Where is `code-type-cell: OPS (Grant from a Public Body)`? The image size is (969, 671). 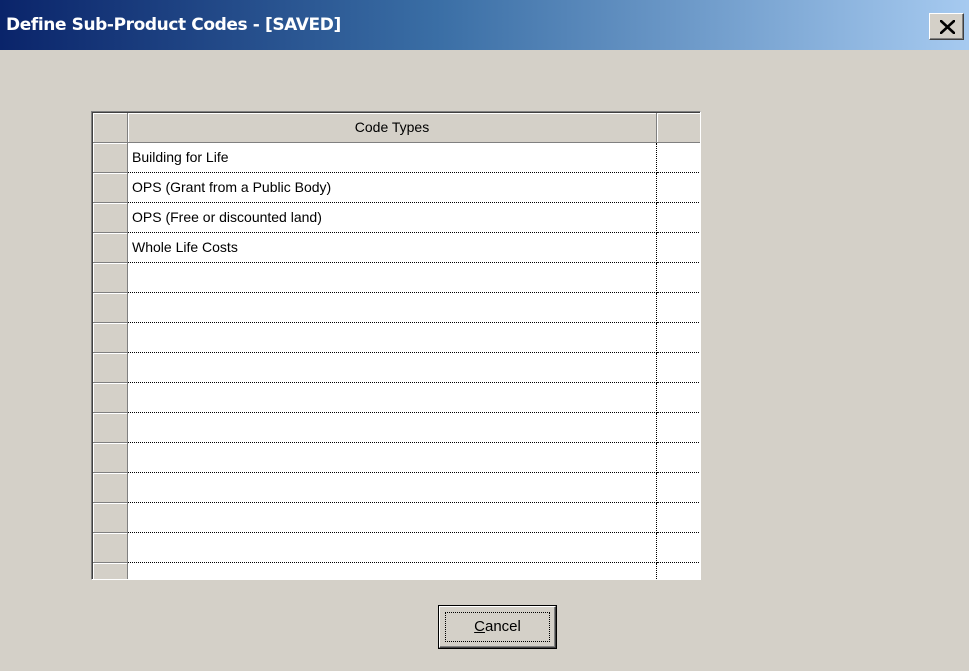 code-type-cell: OPS (Grant from a Public Body) is located at coordinates (392, 188).